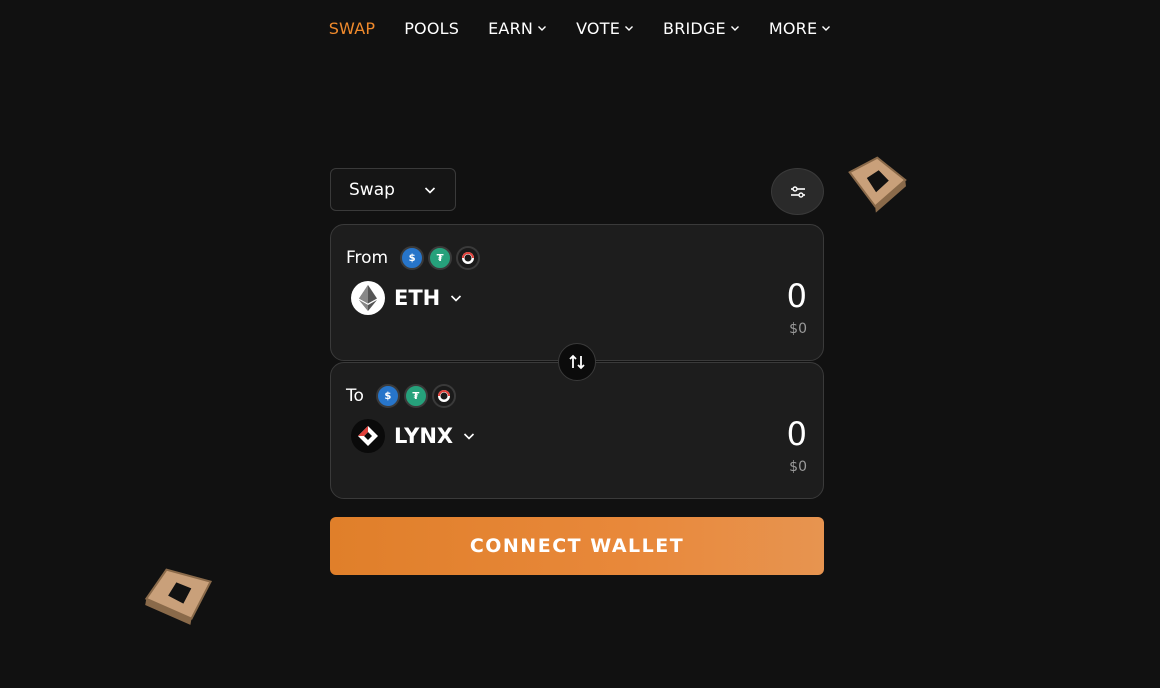 The width and height of the screenshot is (1160, 688). I want to click on to-token-symbol: LYNX, so click(424, 436).